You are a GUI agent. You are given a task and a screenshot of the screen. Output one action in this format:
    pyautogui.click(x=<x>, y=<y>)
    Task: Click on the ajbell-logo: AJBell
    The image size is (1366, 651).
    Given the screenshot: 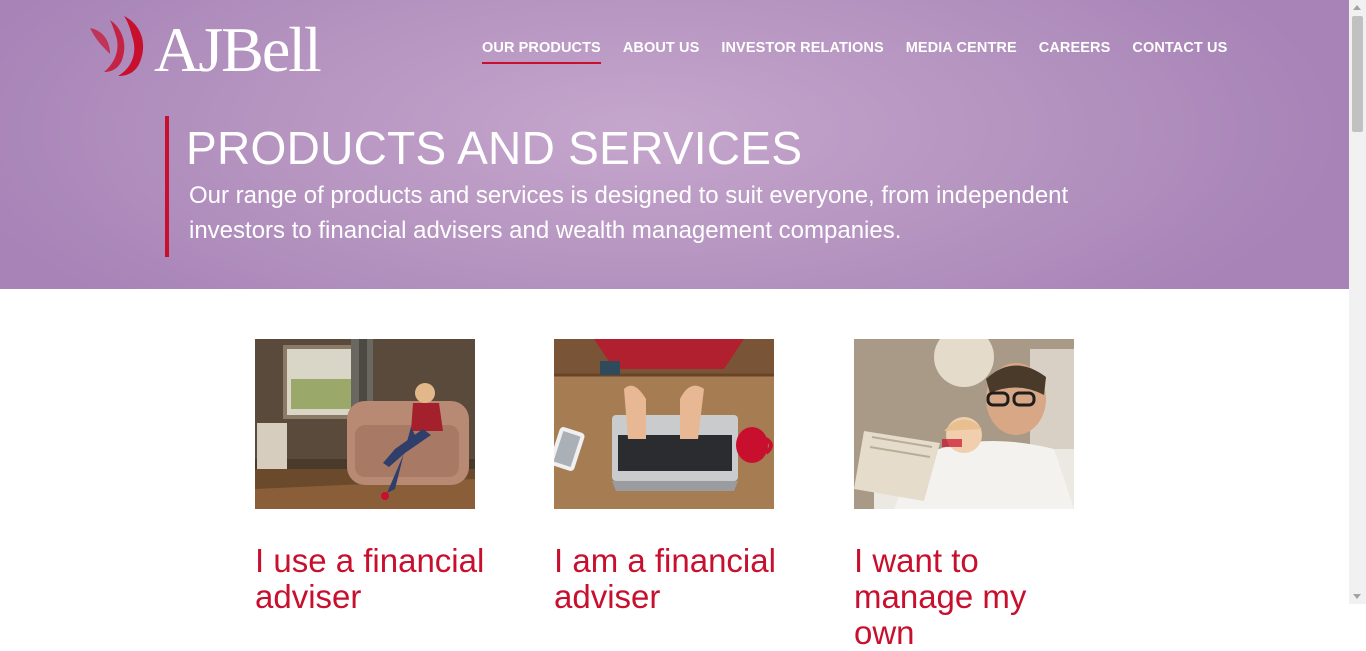 What is the action you would take?
    pyautogui.click(x=213, y=50)
    